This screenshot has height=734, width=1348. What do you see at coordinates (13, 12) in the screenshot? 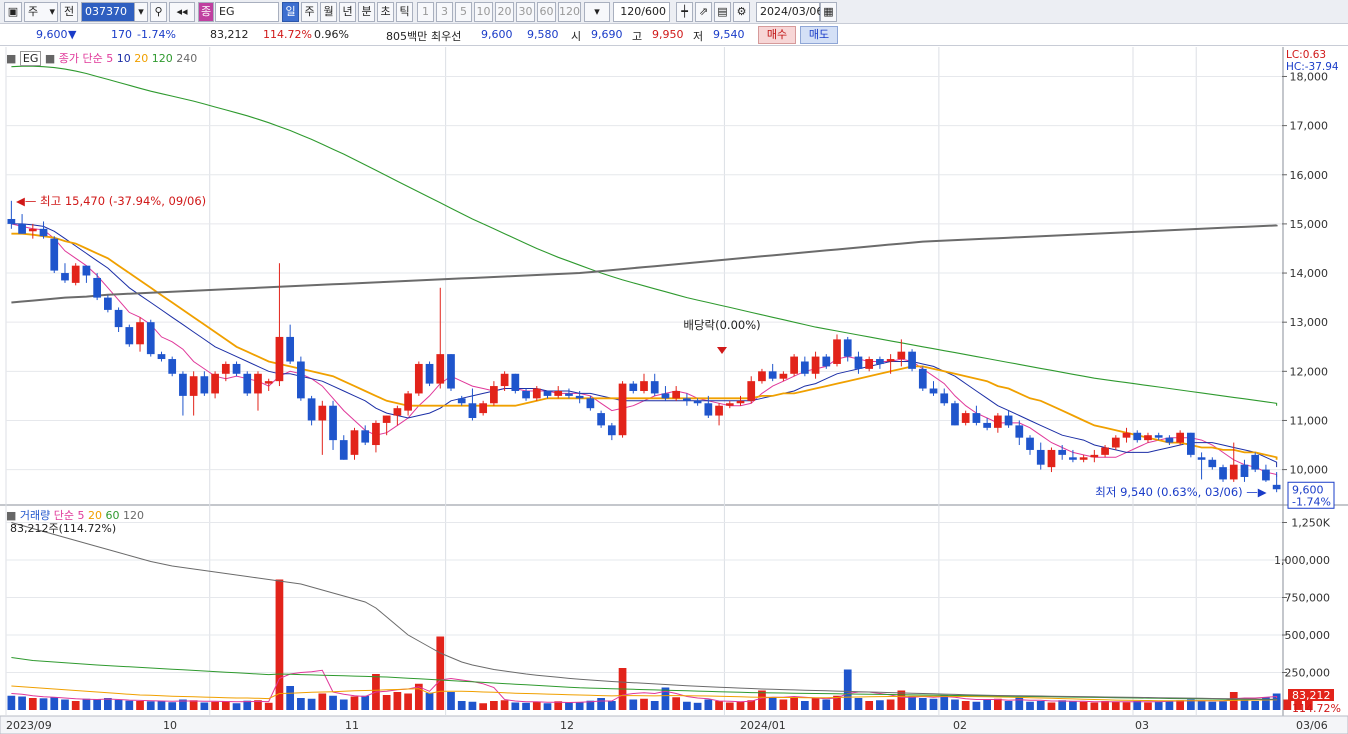
I see `chart-layout-icon: ▣` at bounding box center [13, 12].